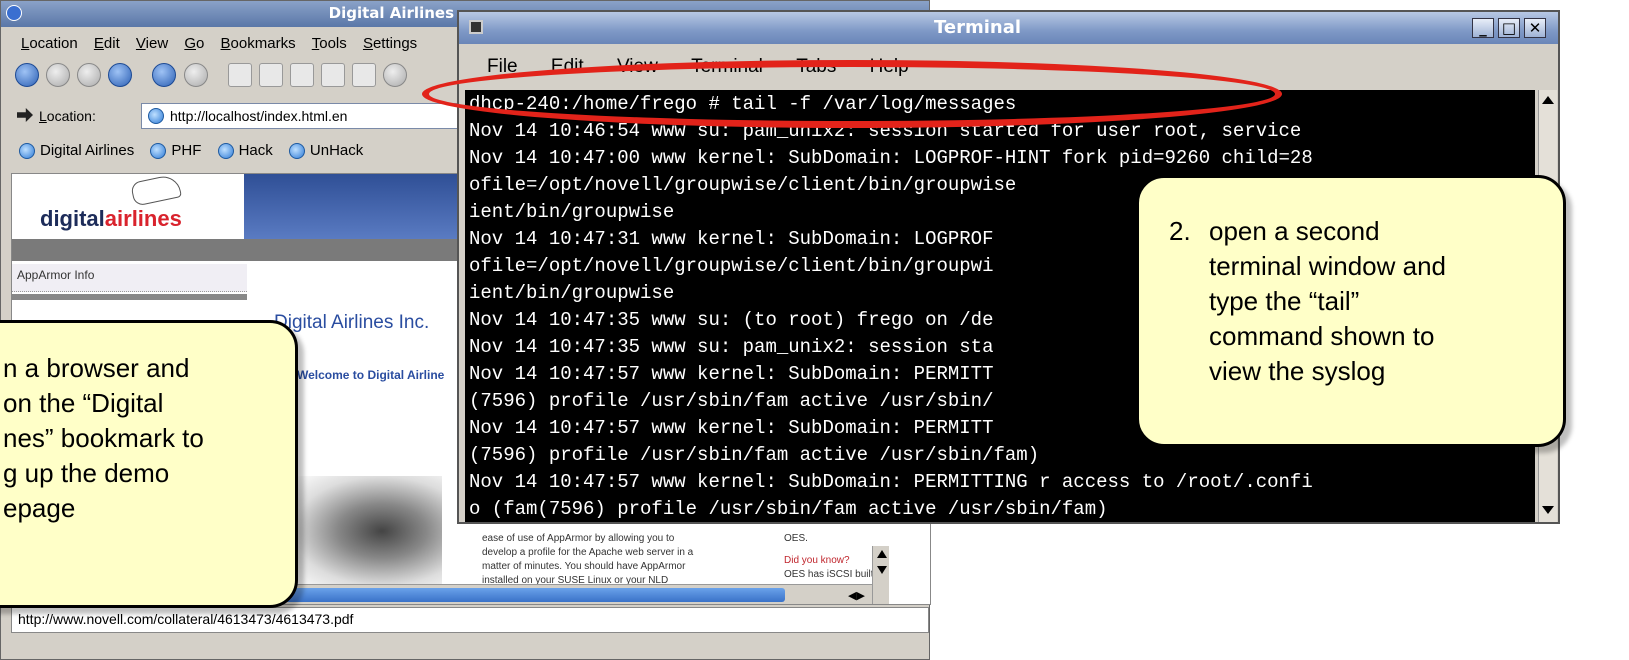 This screenshot has height=660, width=1629. What do you see at coordinates (96, 368) in the screenshot?
I see `callout-line: n a browser and` at bounding box center [96, 368].